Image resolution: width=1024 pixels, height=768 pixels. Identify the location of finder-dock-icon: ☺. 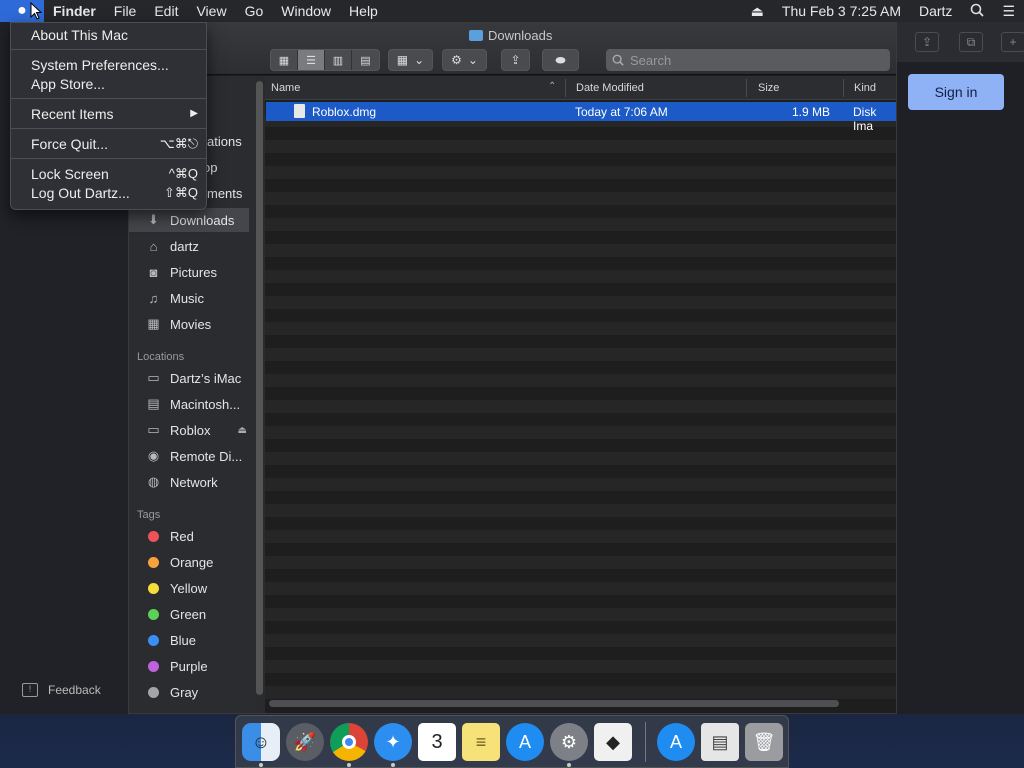
(261, 742).